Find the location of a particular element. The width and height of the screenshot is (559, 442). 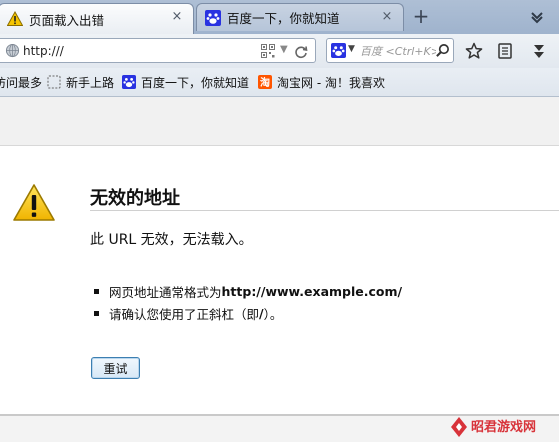

bookmark-taobao: 淘 淘宝网 - 淘！我喜欢 is located at coordinates (321, 82).